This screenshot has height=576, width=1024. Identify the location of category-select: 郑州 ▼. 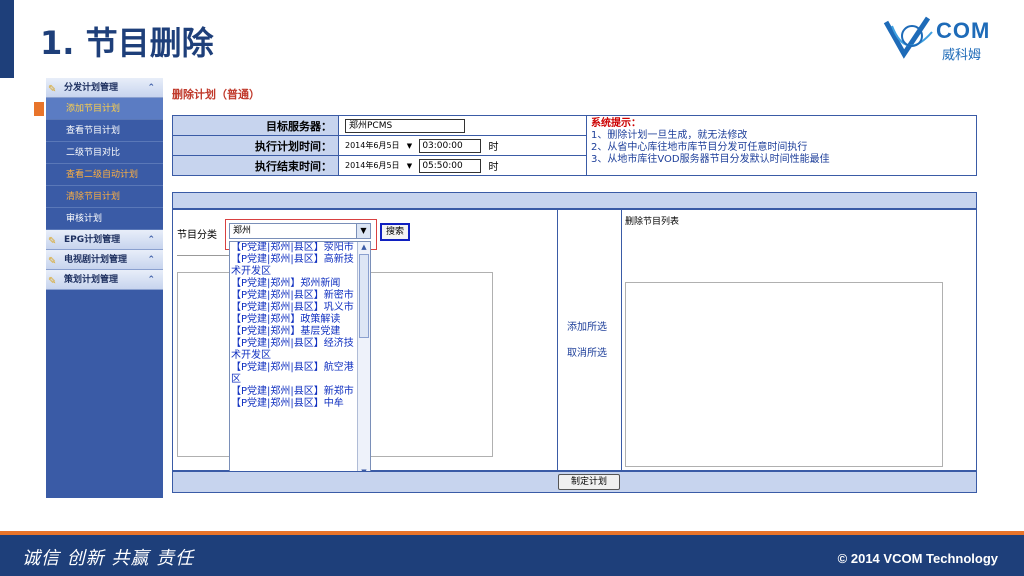
(300, 231).